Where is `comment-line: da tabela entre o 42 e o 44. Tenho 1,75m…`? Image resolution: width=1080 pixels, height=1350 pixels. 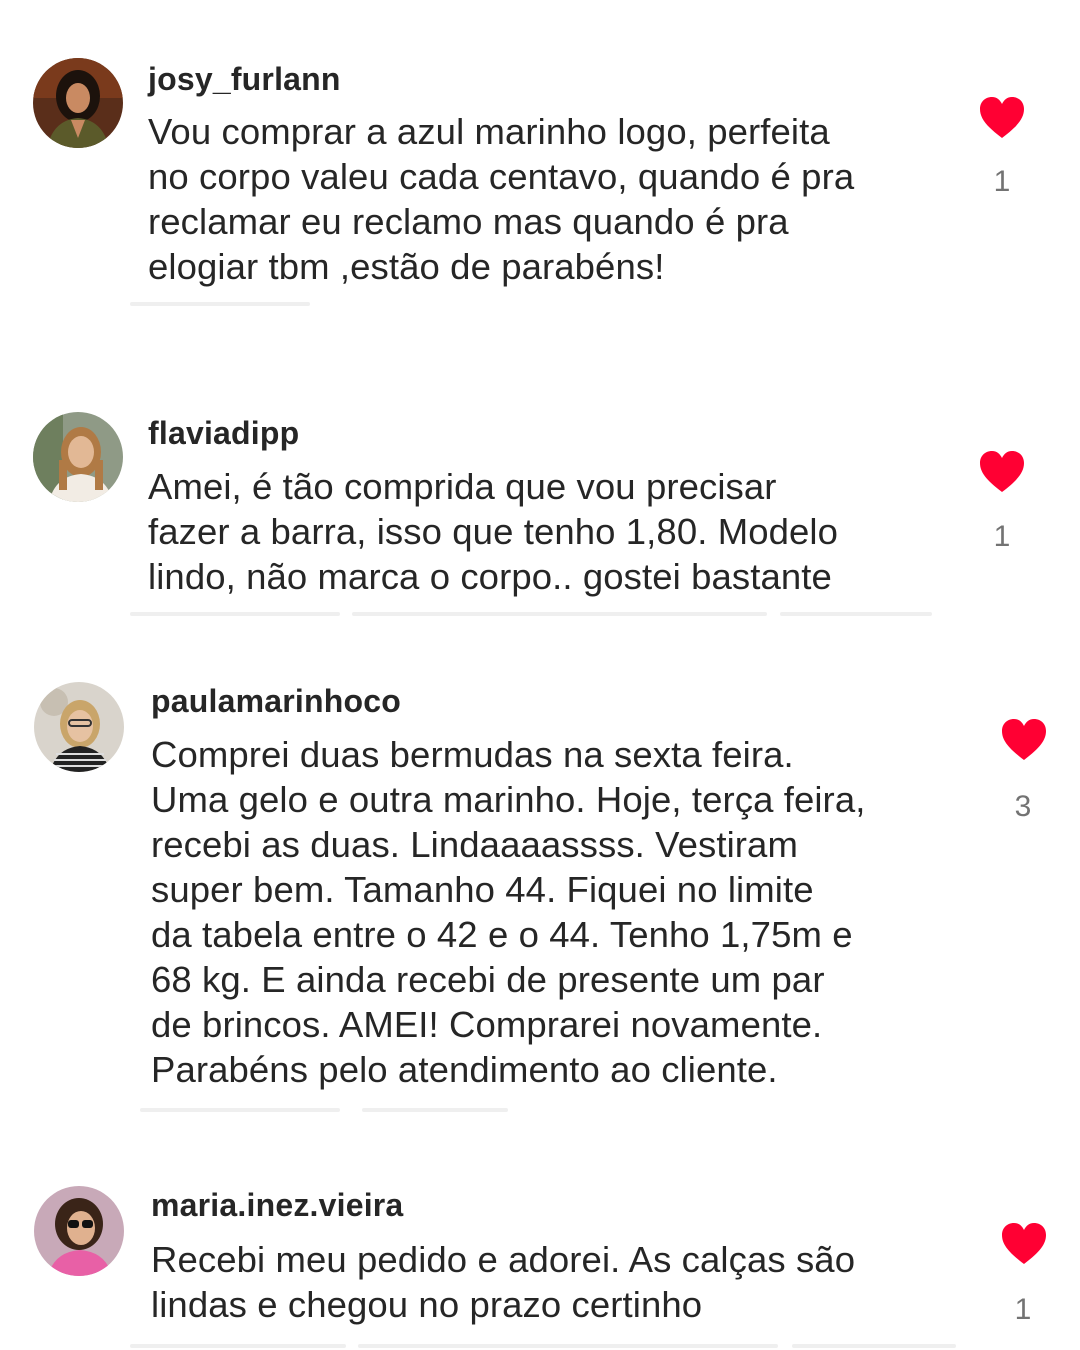
comment-line: da tabela entre o 42 e o 44. Tenho 1,75m… is located at coordinates (502, 934).